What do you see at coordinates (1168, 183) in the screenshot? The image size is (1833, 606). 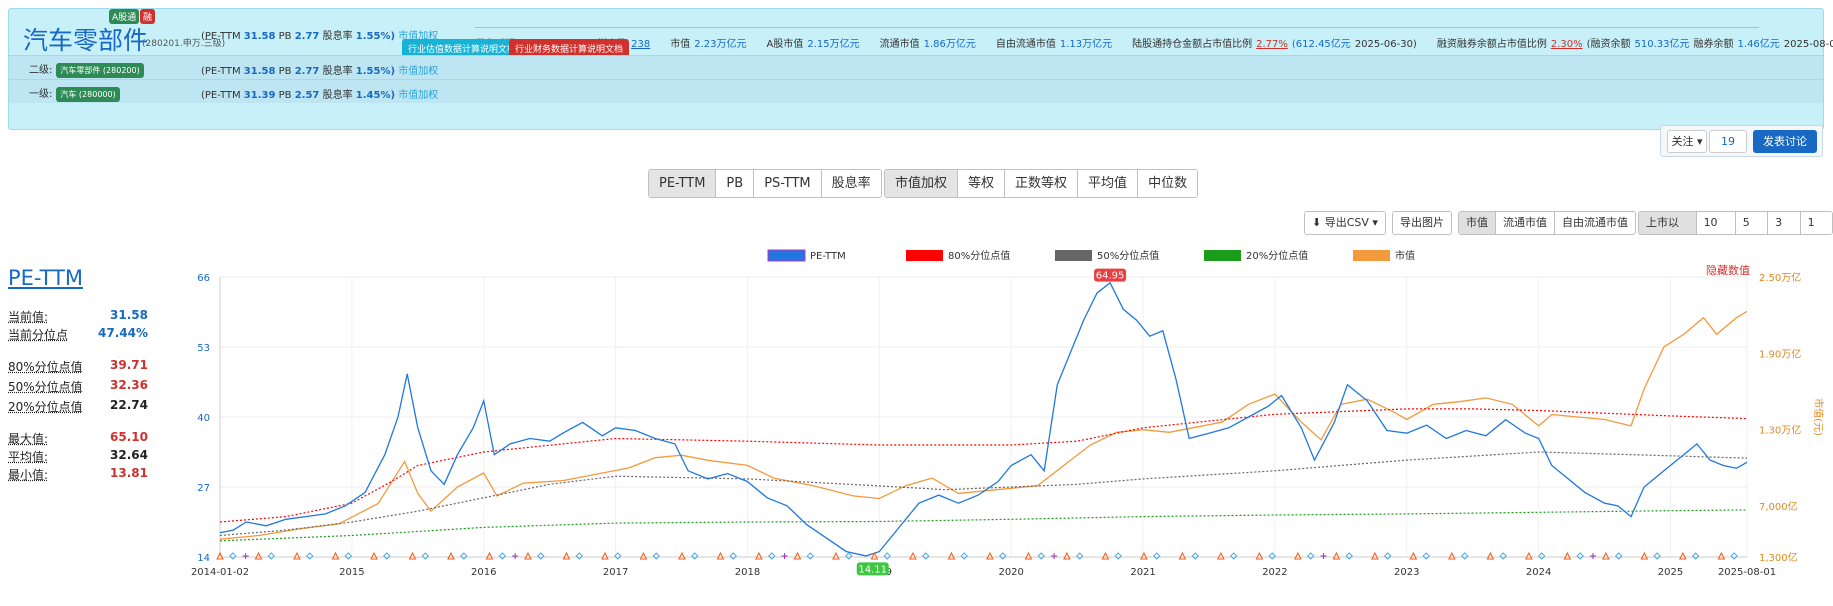 I see `tab-median: 中位数` at bounding box center [1168, 183].